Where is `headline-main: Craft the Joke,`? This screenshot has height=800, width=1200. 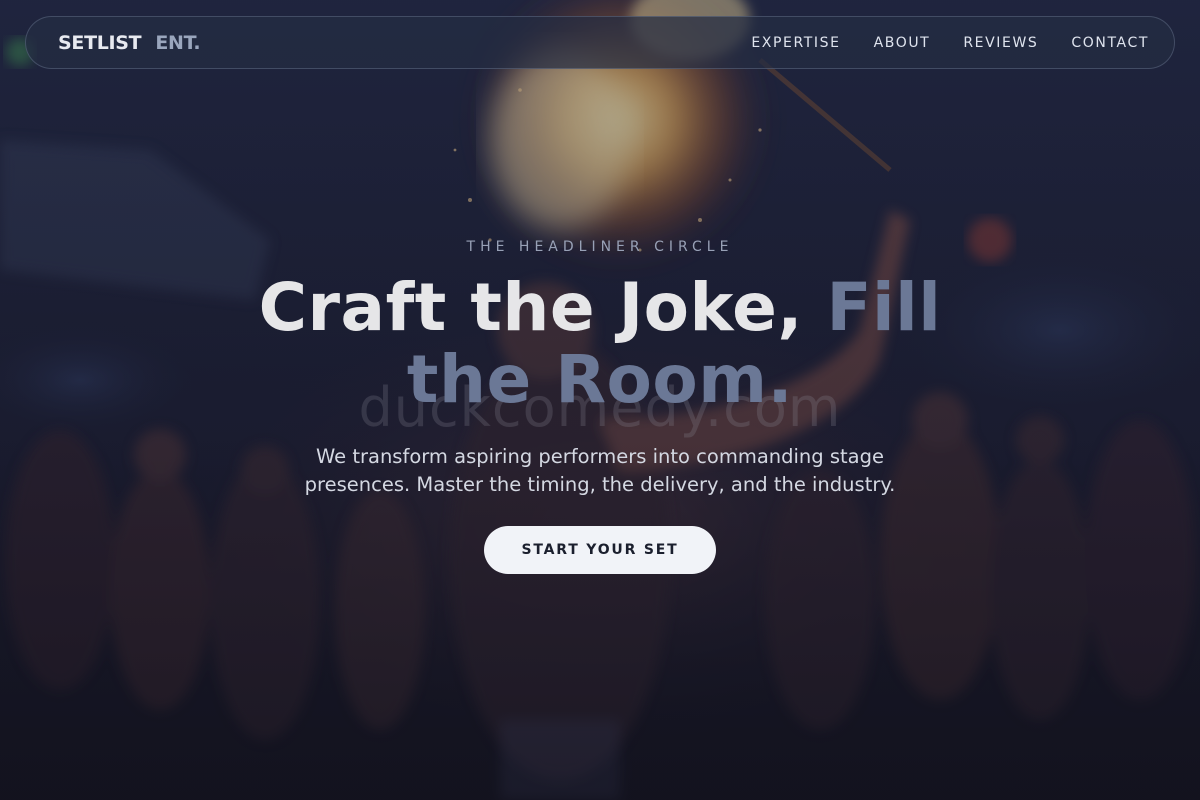 headline-main: Craft the Joke, is located at coordinates (530, 307).